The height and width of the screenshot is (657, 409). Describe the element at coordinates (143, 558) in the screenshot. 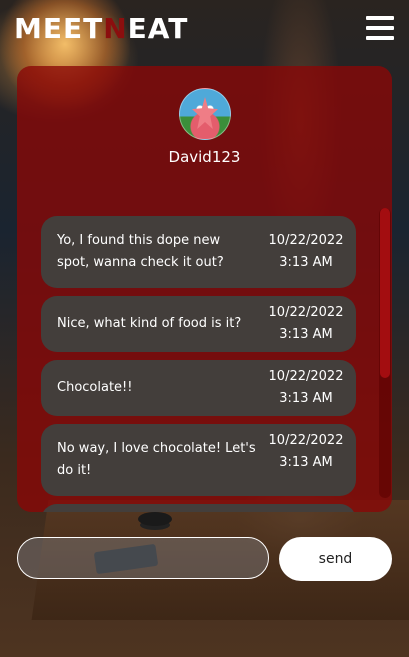

I see `message-input` at that location.